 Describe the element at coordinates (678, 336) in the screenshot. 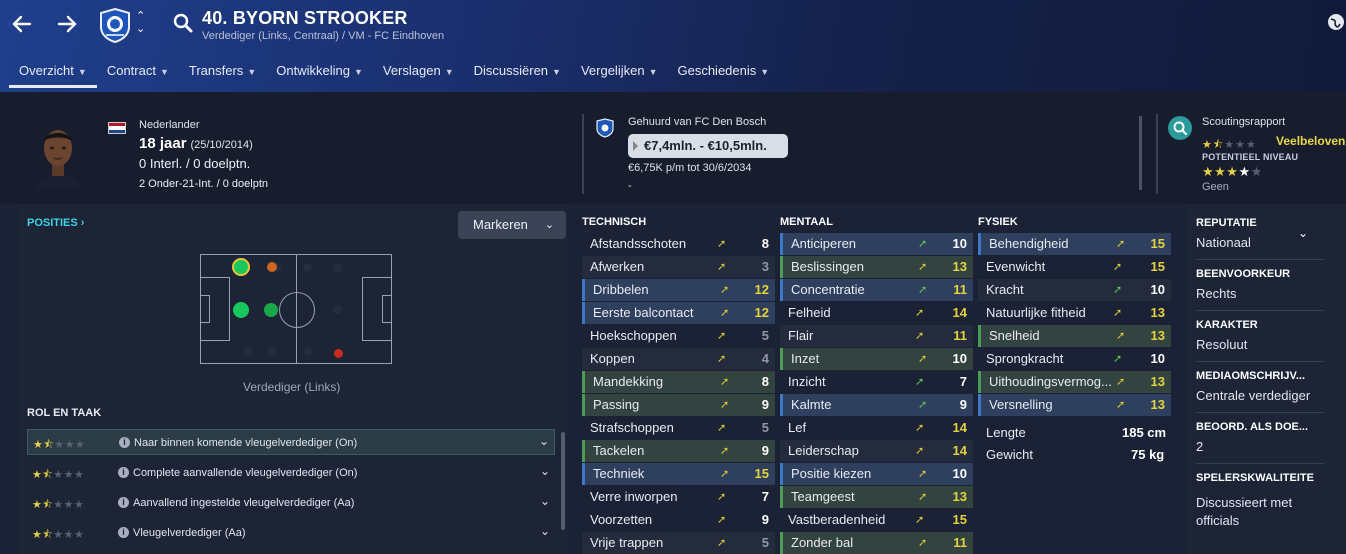

I see `attribute-row: Hoekschoppen ➚ 5` at that location.